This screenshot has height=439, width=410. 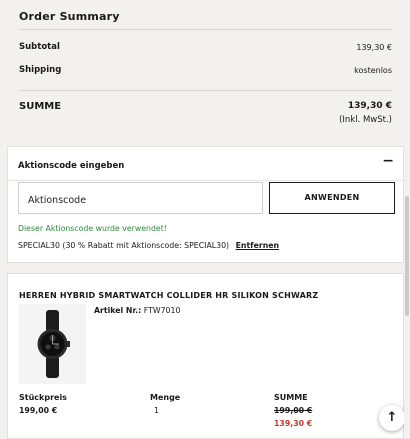 I want to click on sum-new-price: 139,30 €, so click(x=293, y=423).